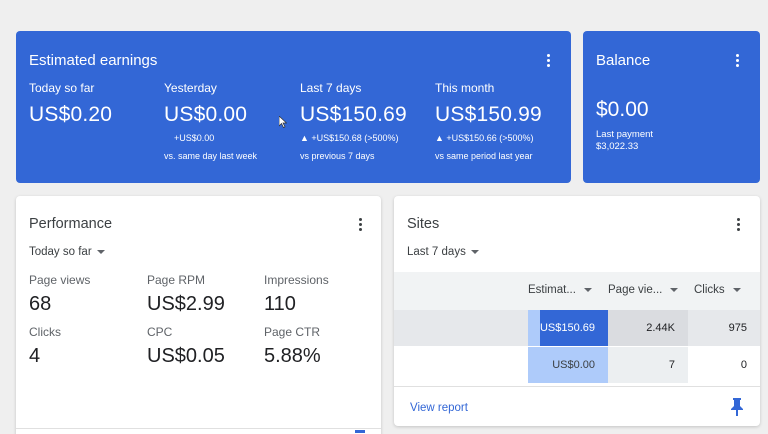 This screenshot has height=434, width=768. Describe the element at coordinates (671, 107) in the screenshot. I see `balance-card: Balance $0.00 Last payment $3,022.33` at that location.